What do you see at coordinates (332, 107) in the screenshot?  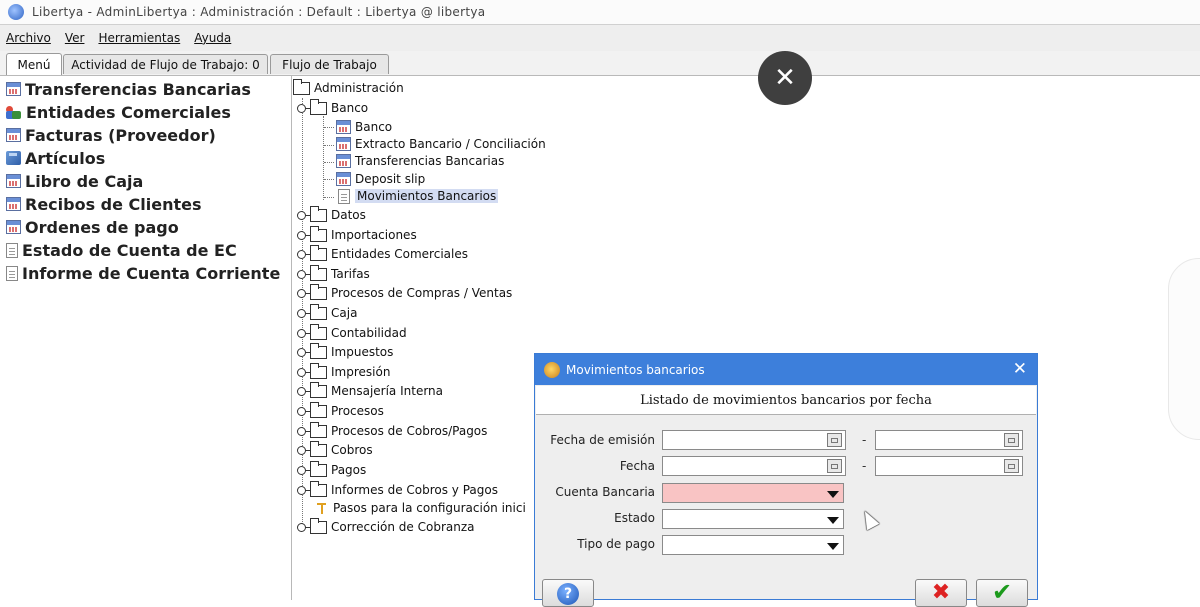 I see `tree-folder-banco: Banco` at bounding box center [332, 107].